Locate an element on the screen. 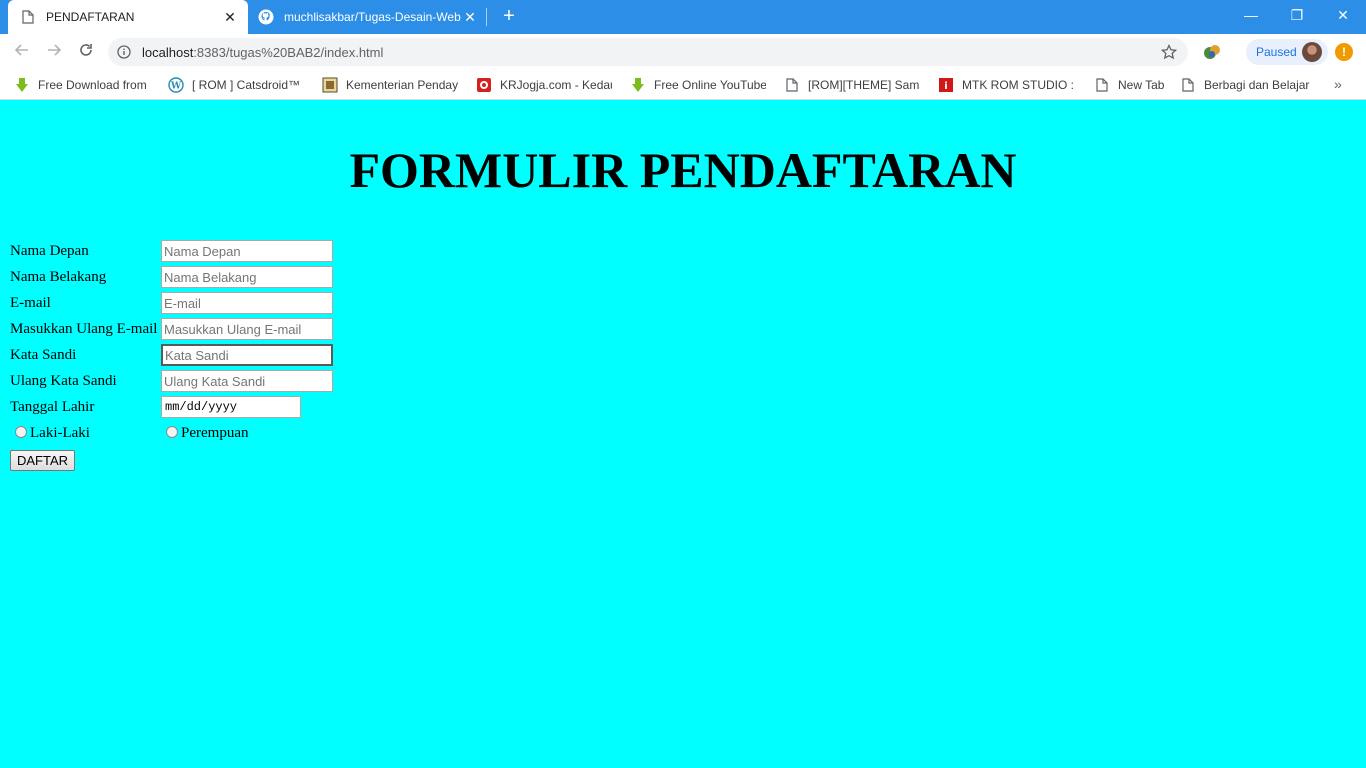 The height and width of the screenshot is (768, 1366). field-label: E-mail is located at coordinates (30, 302).